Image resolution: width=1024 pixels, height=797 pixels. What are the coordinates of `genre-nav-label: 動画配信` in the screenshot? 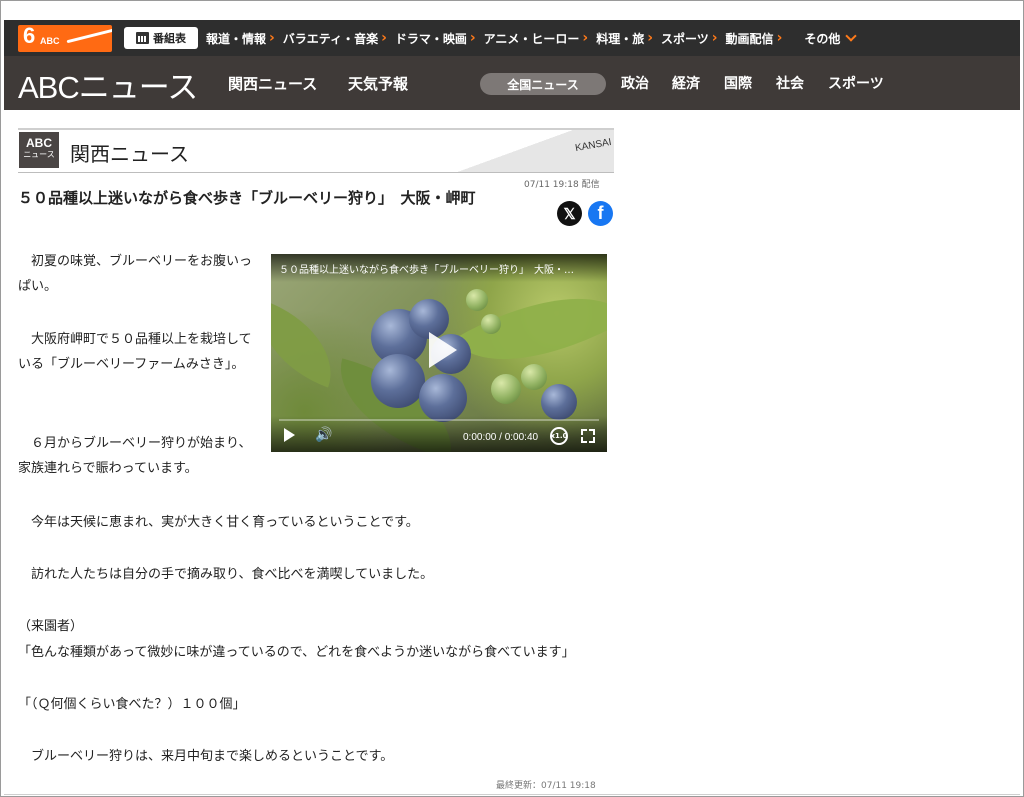 It's located at (749, 38).